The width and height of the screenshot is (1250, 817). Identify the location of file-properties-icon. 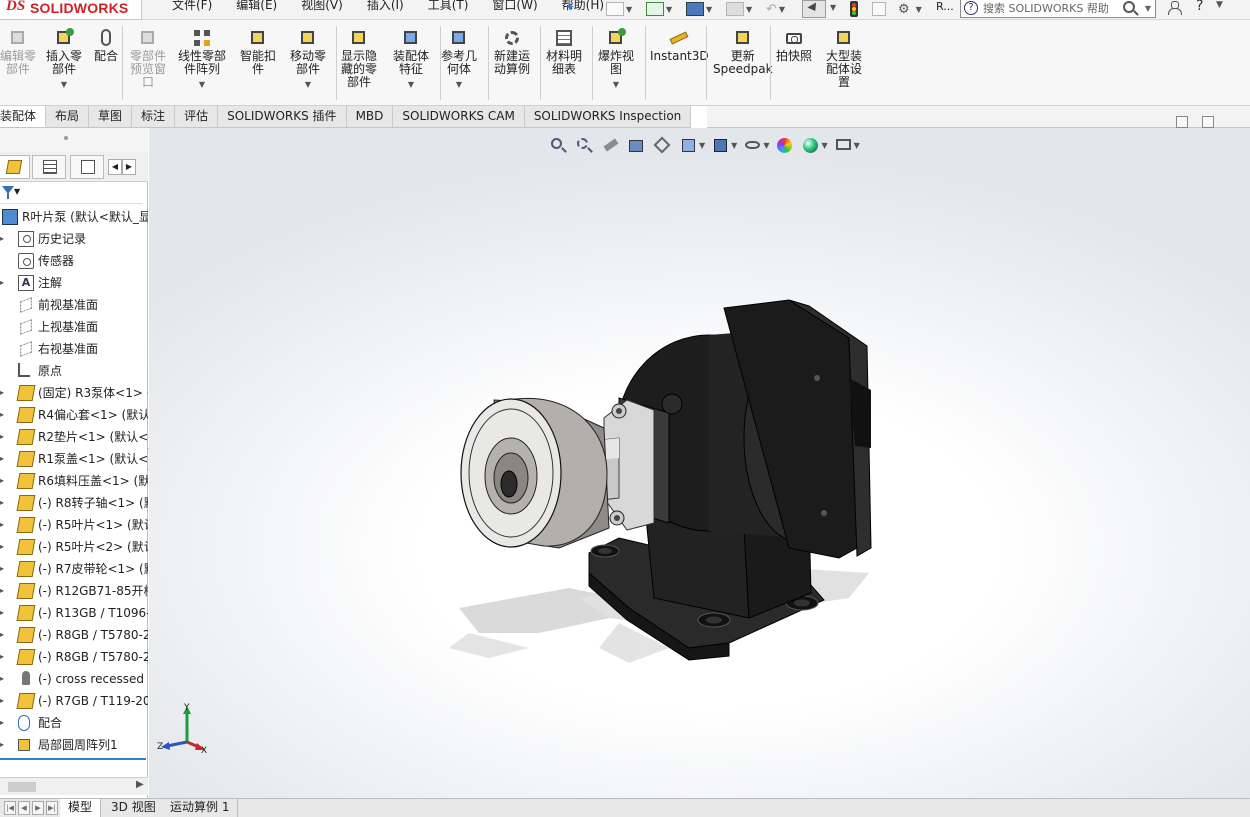
(879, 9).